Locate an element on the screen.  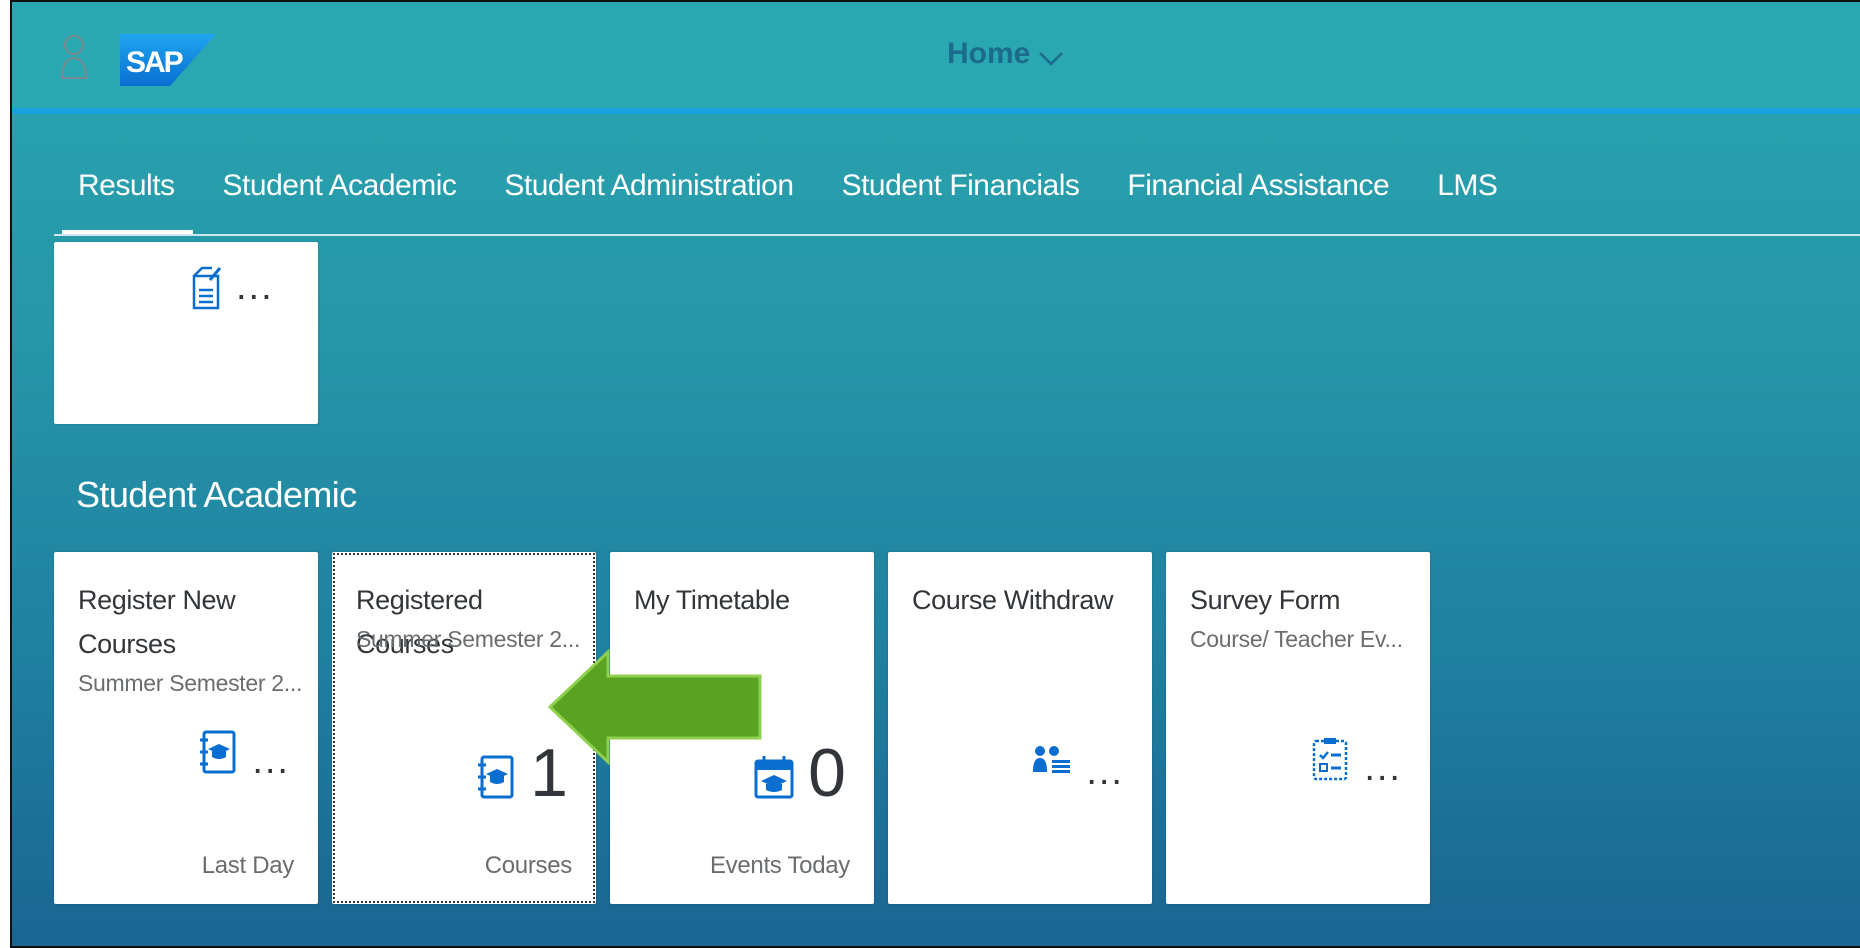
shell-bar: SAP Home is located at coordinates (936, 58).